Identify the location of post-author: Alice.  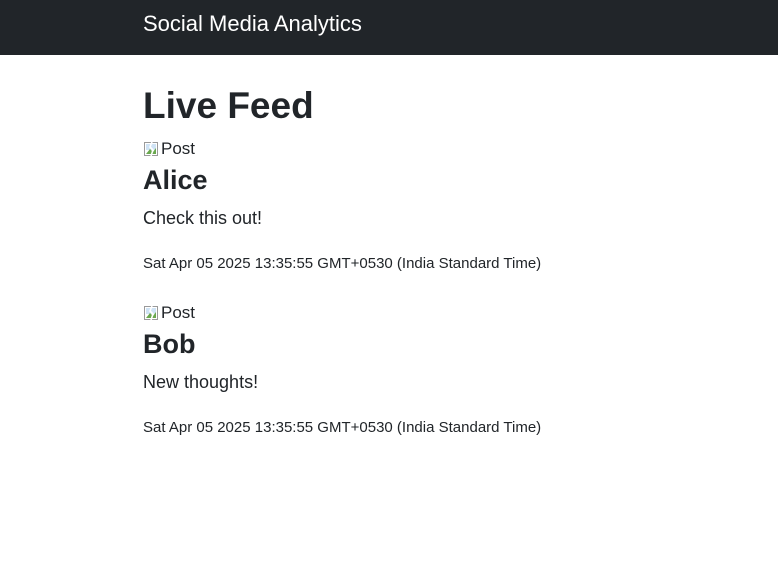
(175, 180).